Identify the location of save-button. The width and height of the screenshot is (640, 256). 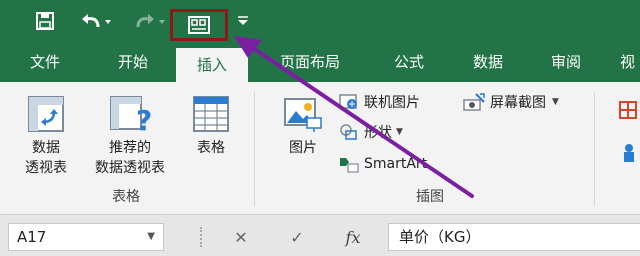
(45, 21).